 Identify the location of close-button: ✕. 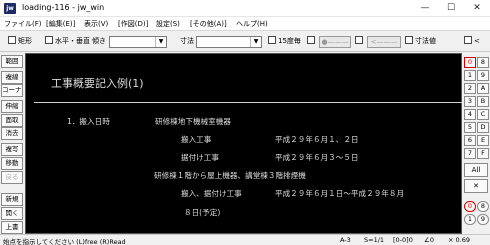
(477, 8).